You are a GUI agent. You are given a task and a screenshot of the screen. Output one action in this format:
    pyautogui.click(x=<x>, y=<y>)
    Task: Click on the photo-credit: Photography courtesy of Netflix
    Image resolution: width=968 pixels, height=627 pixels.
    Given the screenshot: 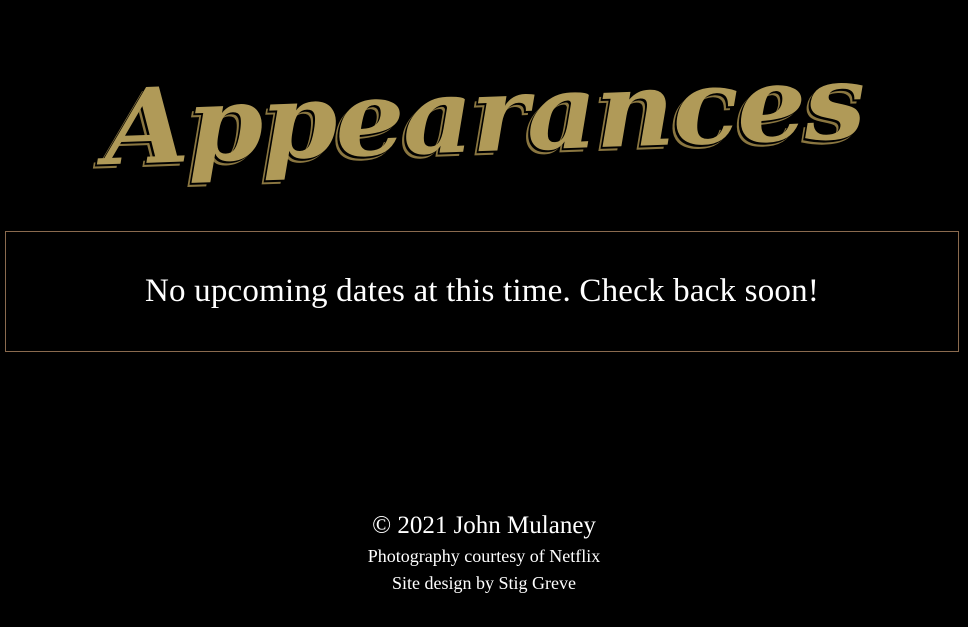 What is the action you would take?
    pyautogui.click(x=484, y=556)
    